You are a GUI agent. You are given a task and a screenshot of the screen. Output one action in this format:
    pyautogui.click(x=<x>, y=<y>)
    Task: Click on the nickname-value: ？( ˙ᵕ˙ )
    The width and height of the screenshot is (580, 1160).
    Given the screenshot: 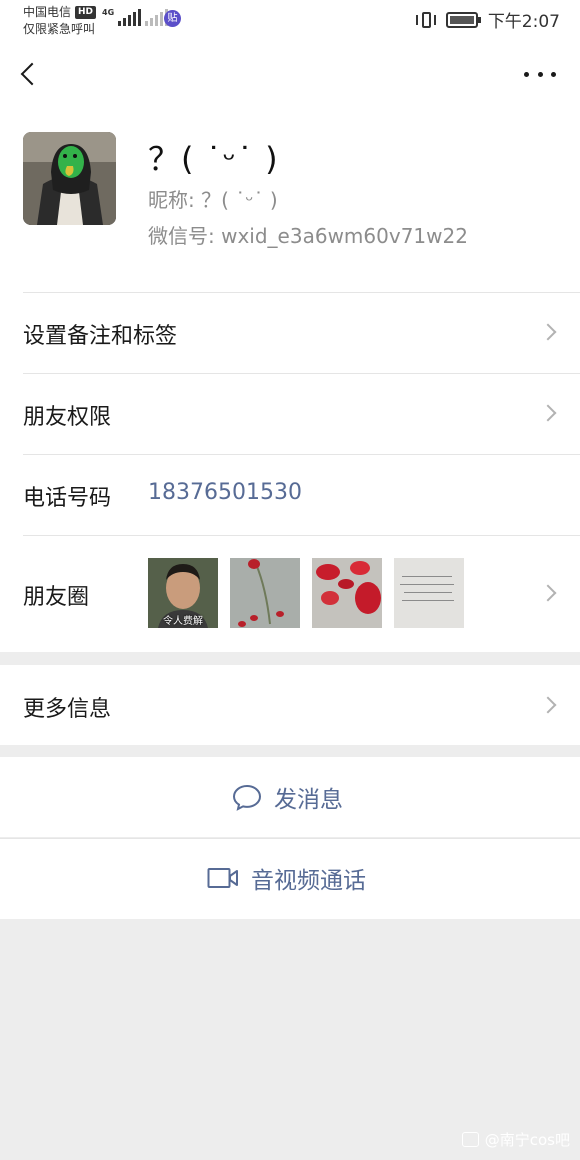 What is the action you would take?
    pyautogui.click(x=239, y=200)
    